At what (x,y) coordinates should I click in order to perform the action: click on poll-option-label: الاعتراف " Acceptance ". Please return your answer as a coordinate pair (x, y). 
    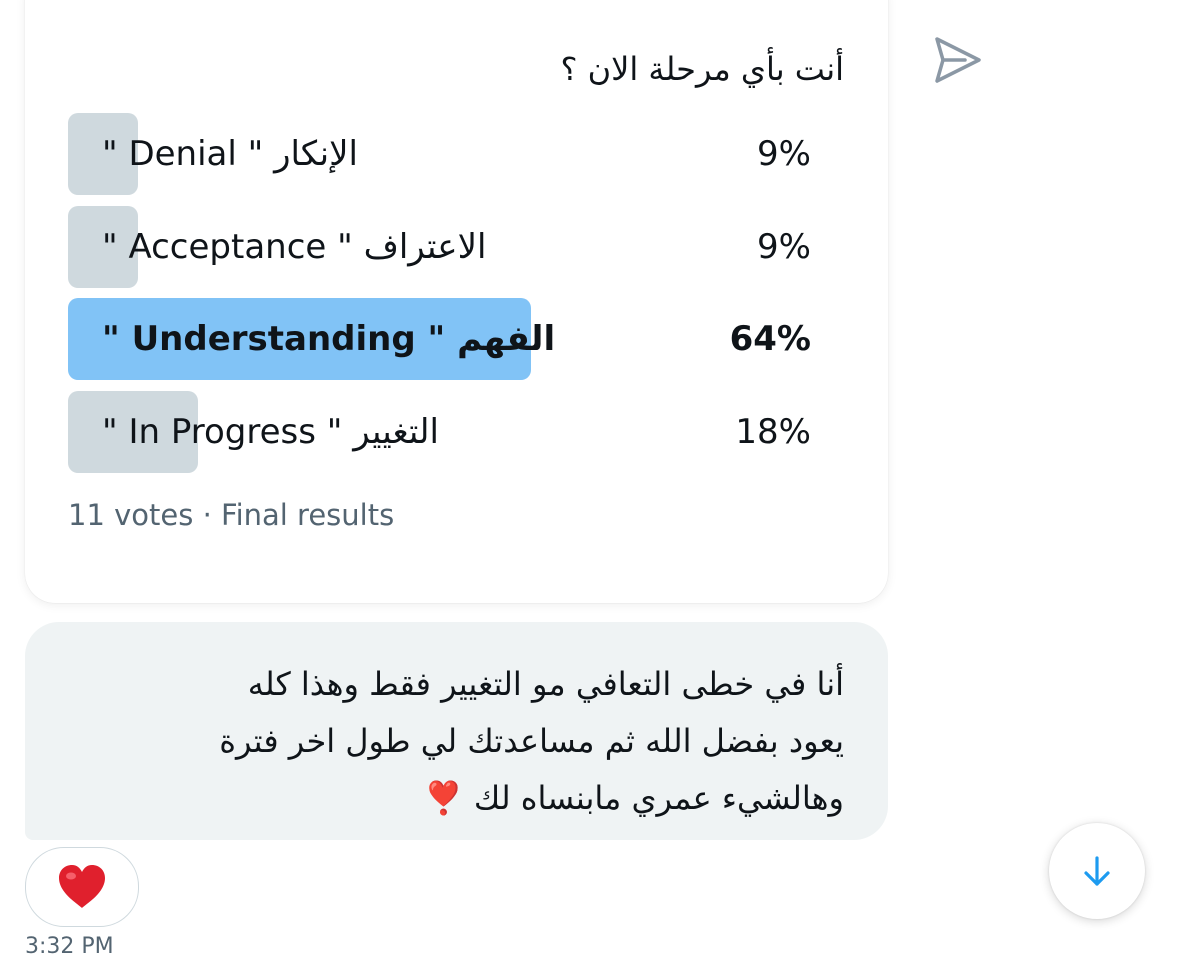
    Looking at the image, I should click on (294, 247).